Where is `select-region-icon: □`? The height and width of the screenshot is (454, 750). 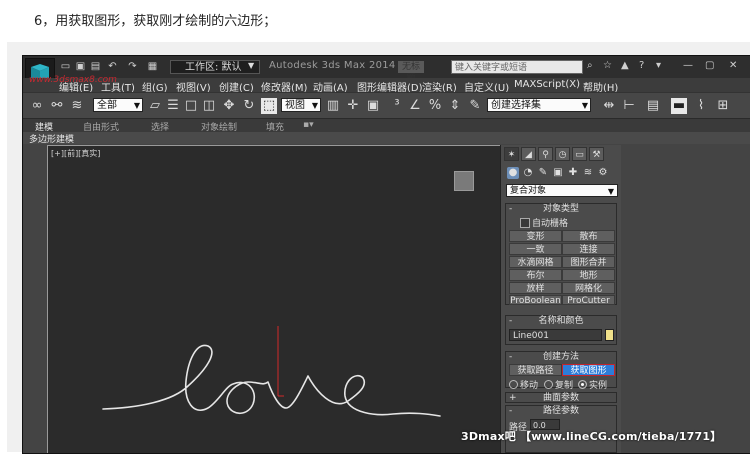 select-region-icon: □ is located at coordinates (191, 106).